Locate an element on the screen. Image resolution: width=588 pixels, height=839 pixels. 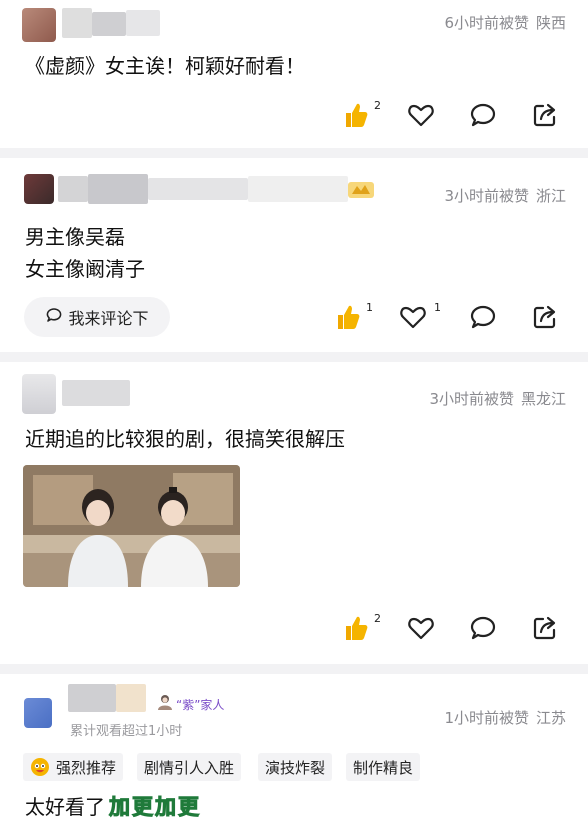
comment-meta: 1小时前被赞 江苏 is located at coordinates (505, 717).